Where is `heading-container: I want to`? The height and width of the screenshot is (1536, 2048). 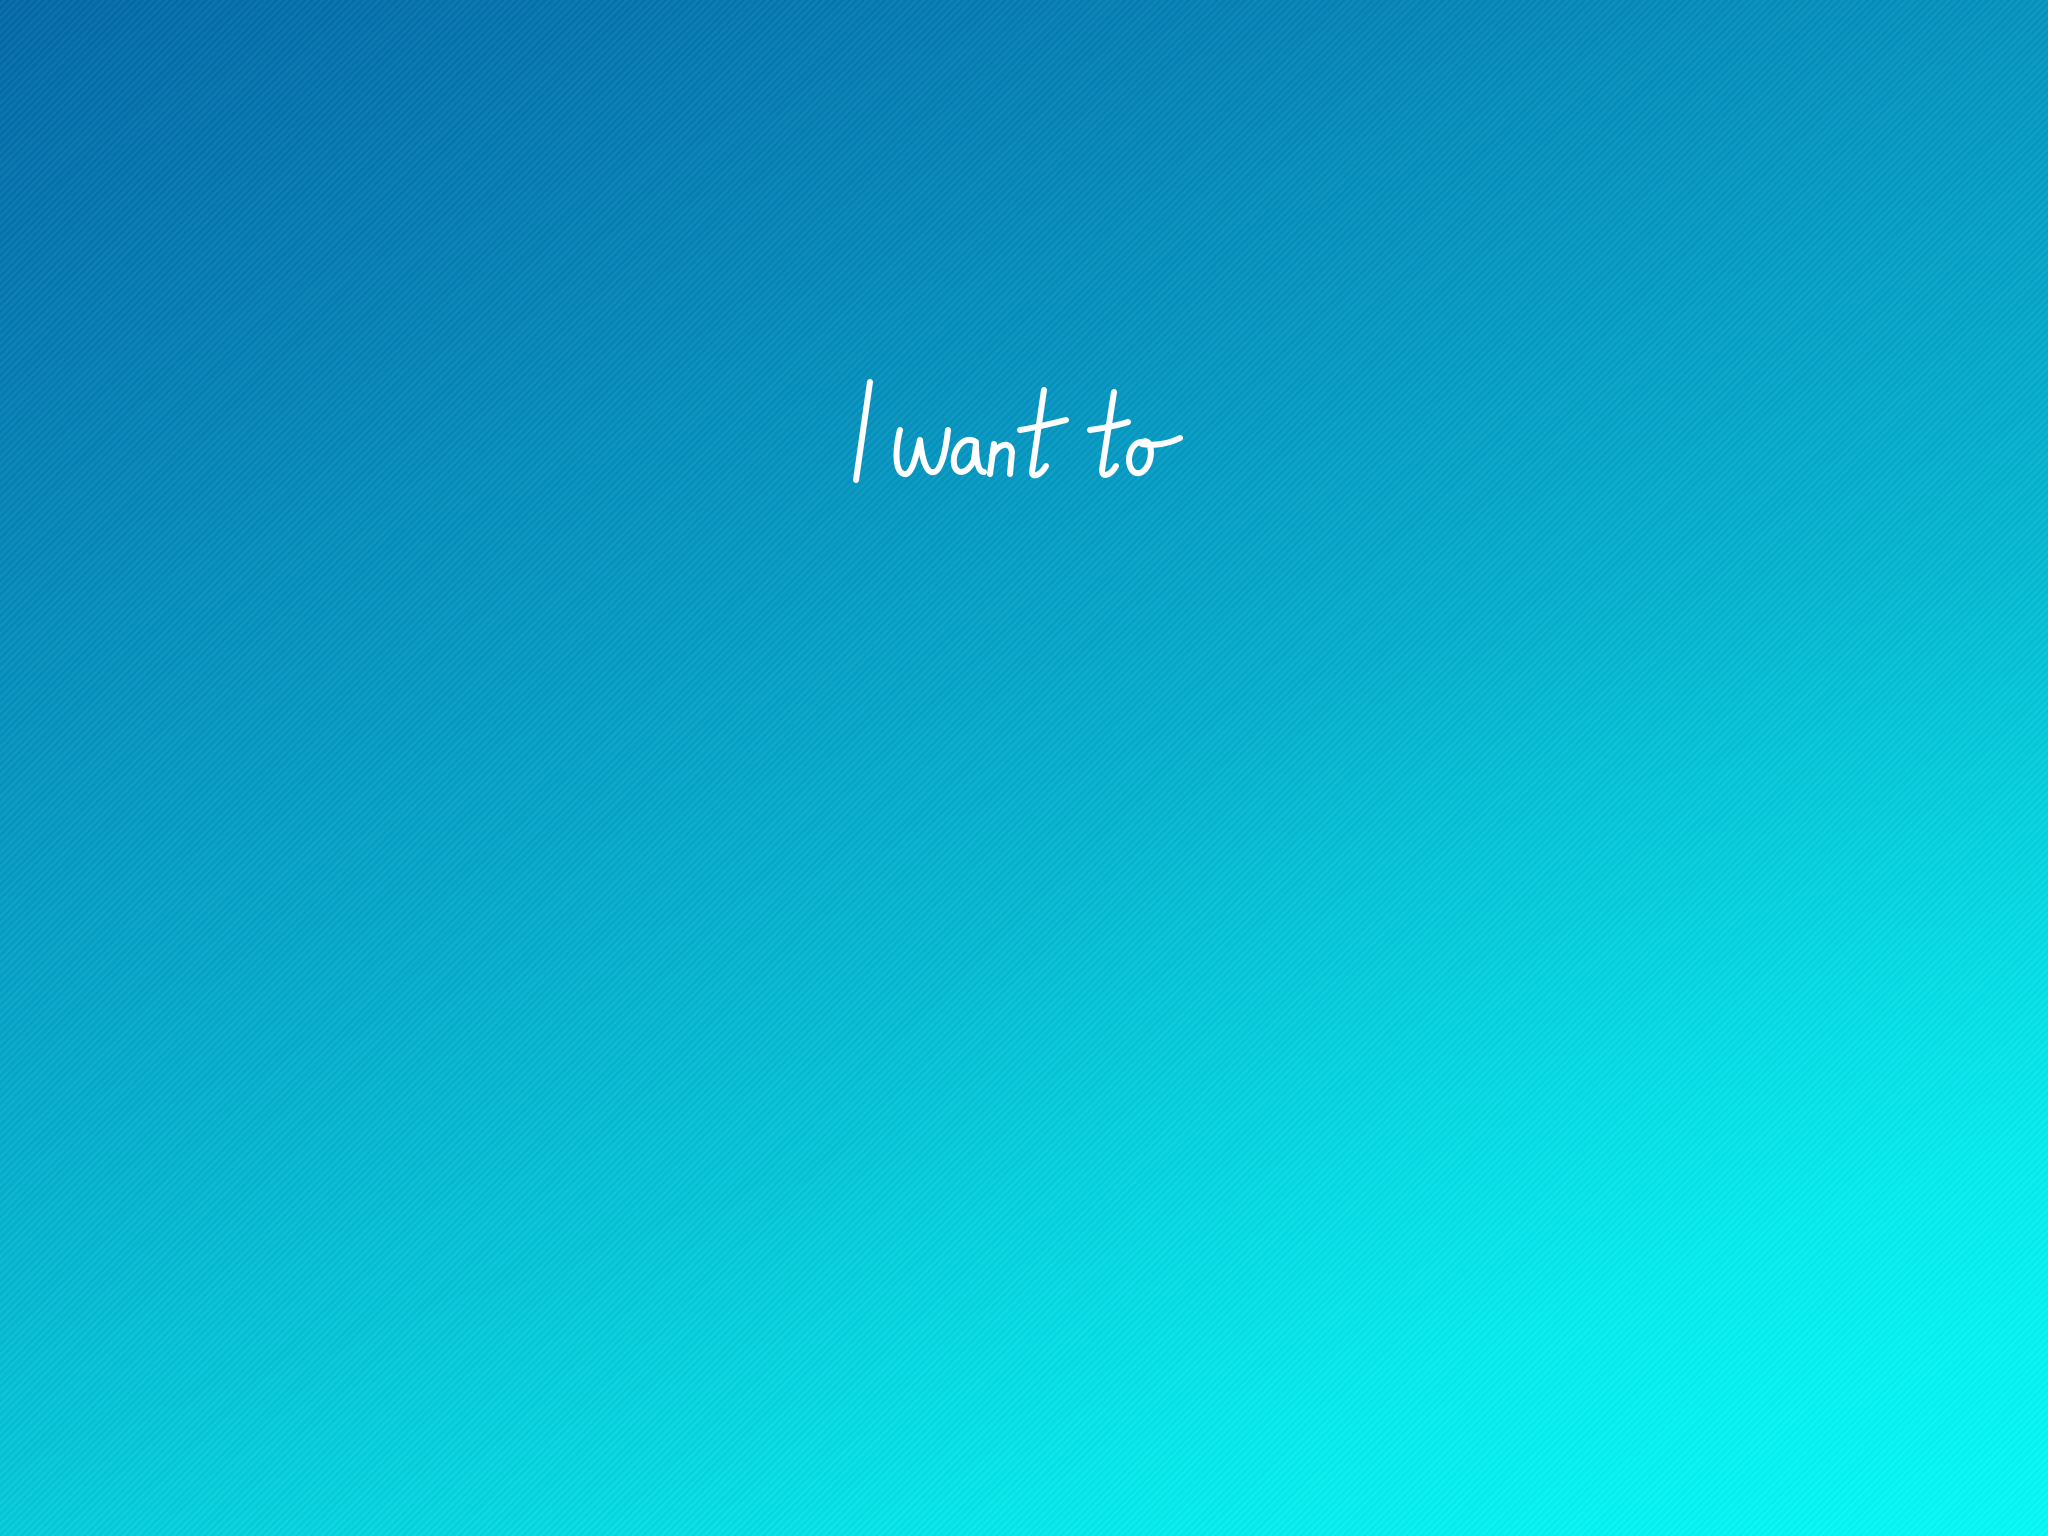
heading-container: I want to is located at coordinates (1024, 425).